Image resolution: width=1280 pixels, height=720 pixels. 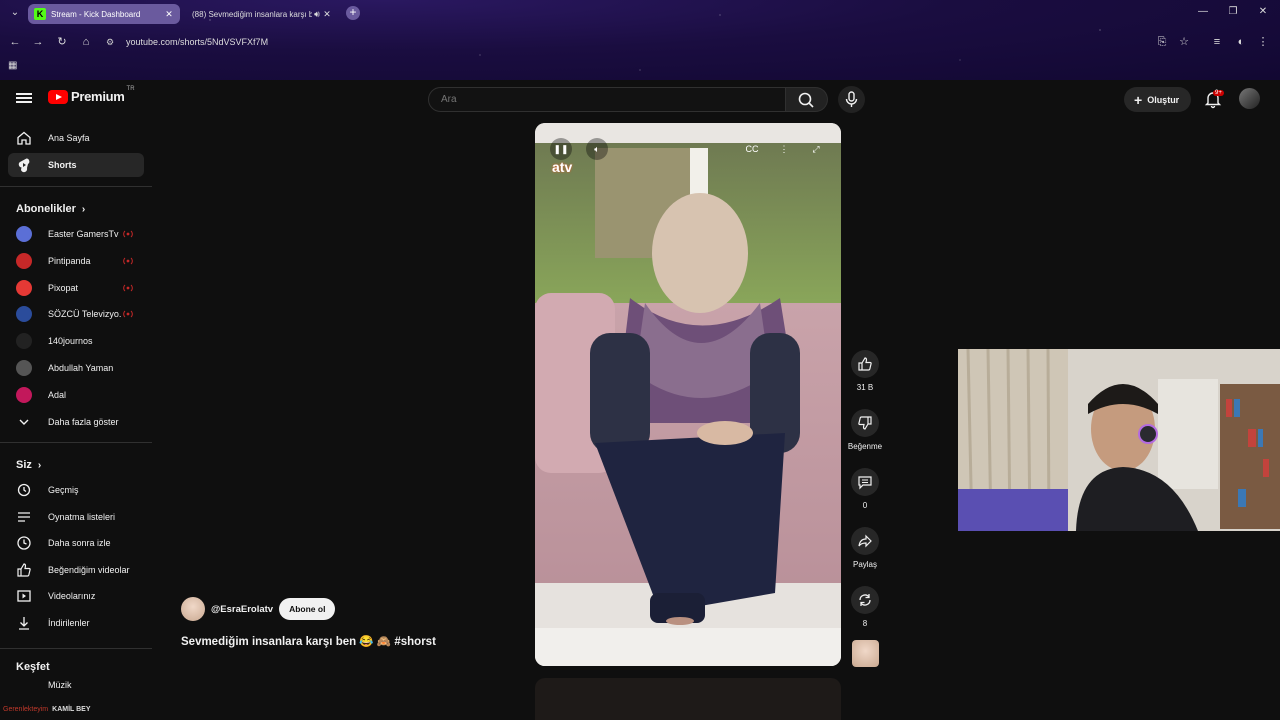 I want to click on new-tab-button: +, so click(x=353, y=13).